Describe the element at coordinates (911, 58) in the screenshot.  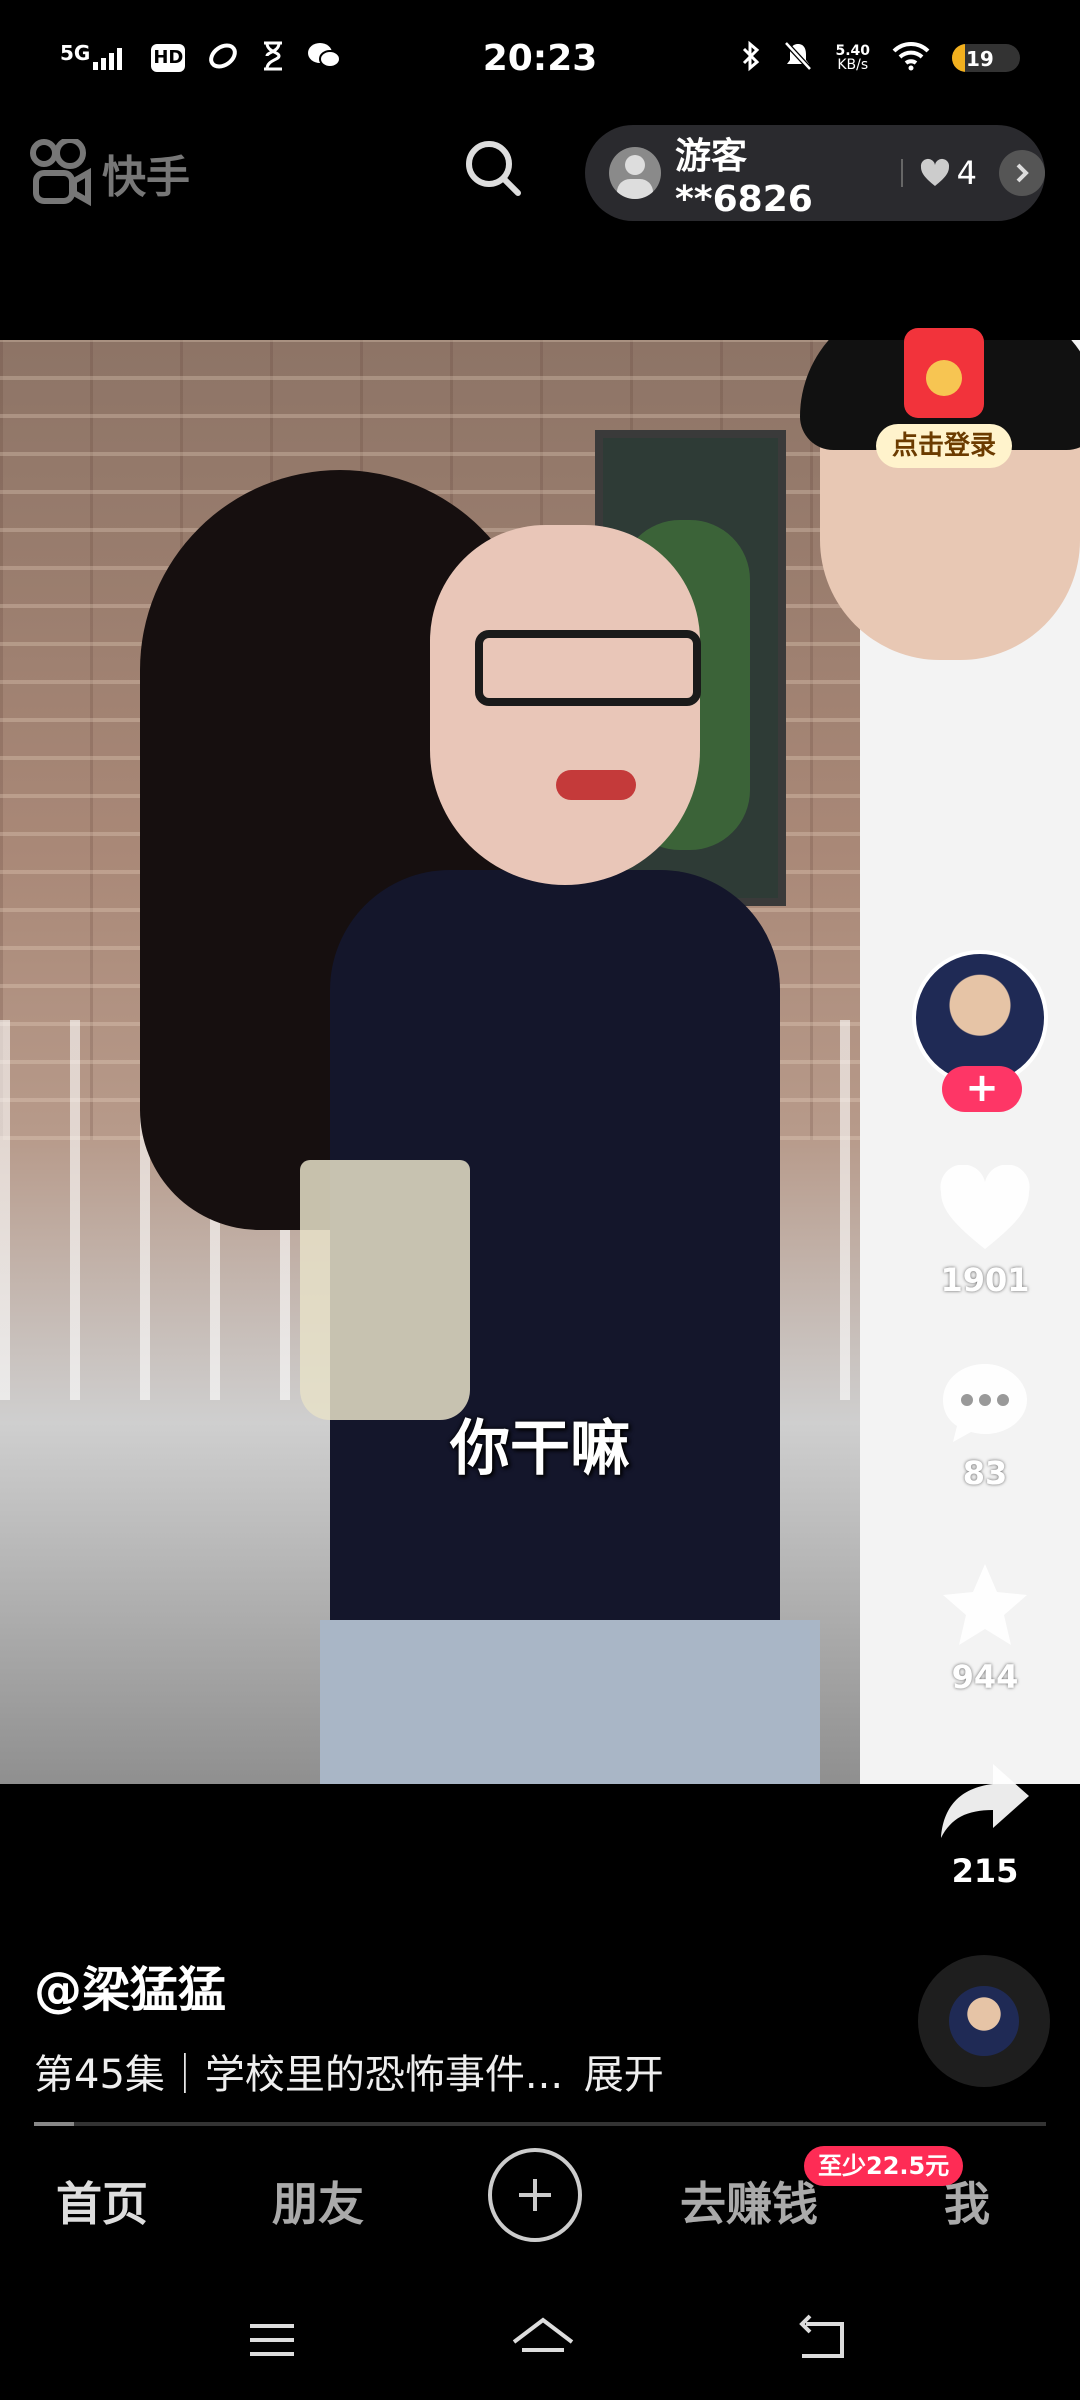
I see `wifi-icon` at that location.